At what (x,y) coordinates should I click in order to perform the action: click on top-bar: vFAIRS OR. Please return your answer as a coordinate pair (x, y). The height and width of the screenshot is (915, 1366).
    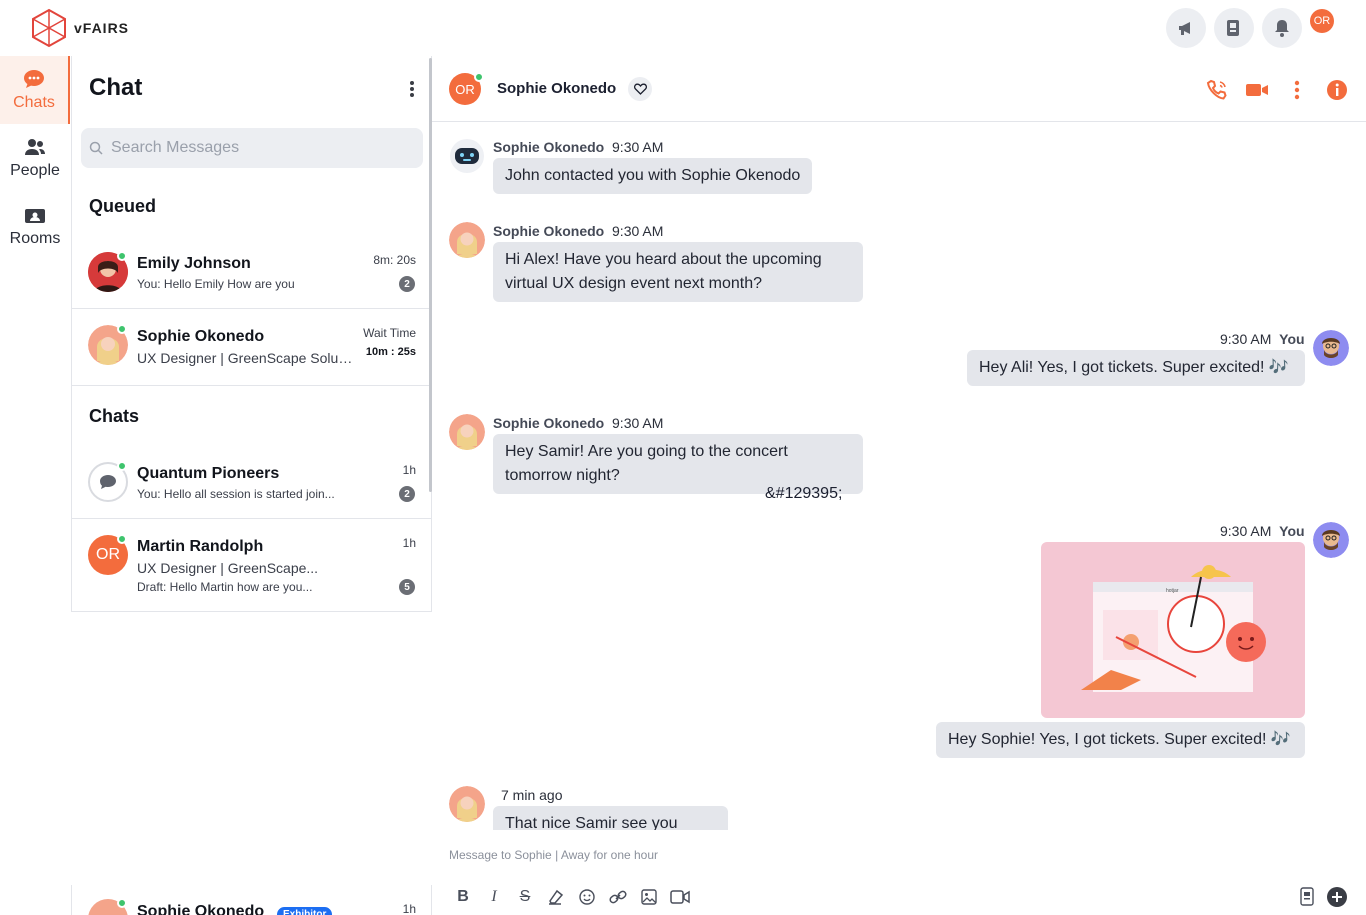
    Looking at the image, I should click on (683, 28).